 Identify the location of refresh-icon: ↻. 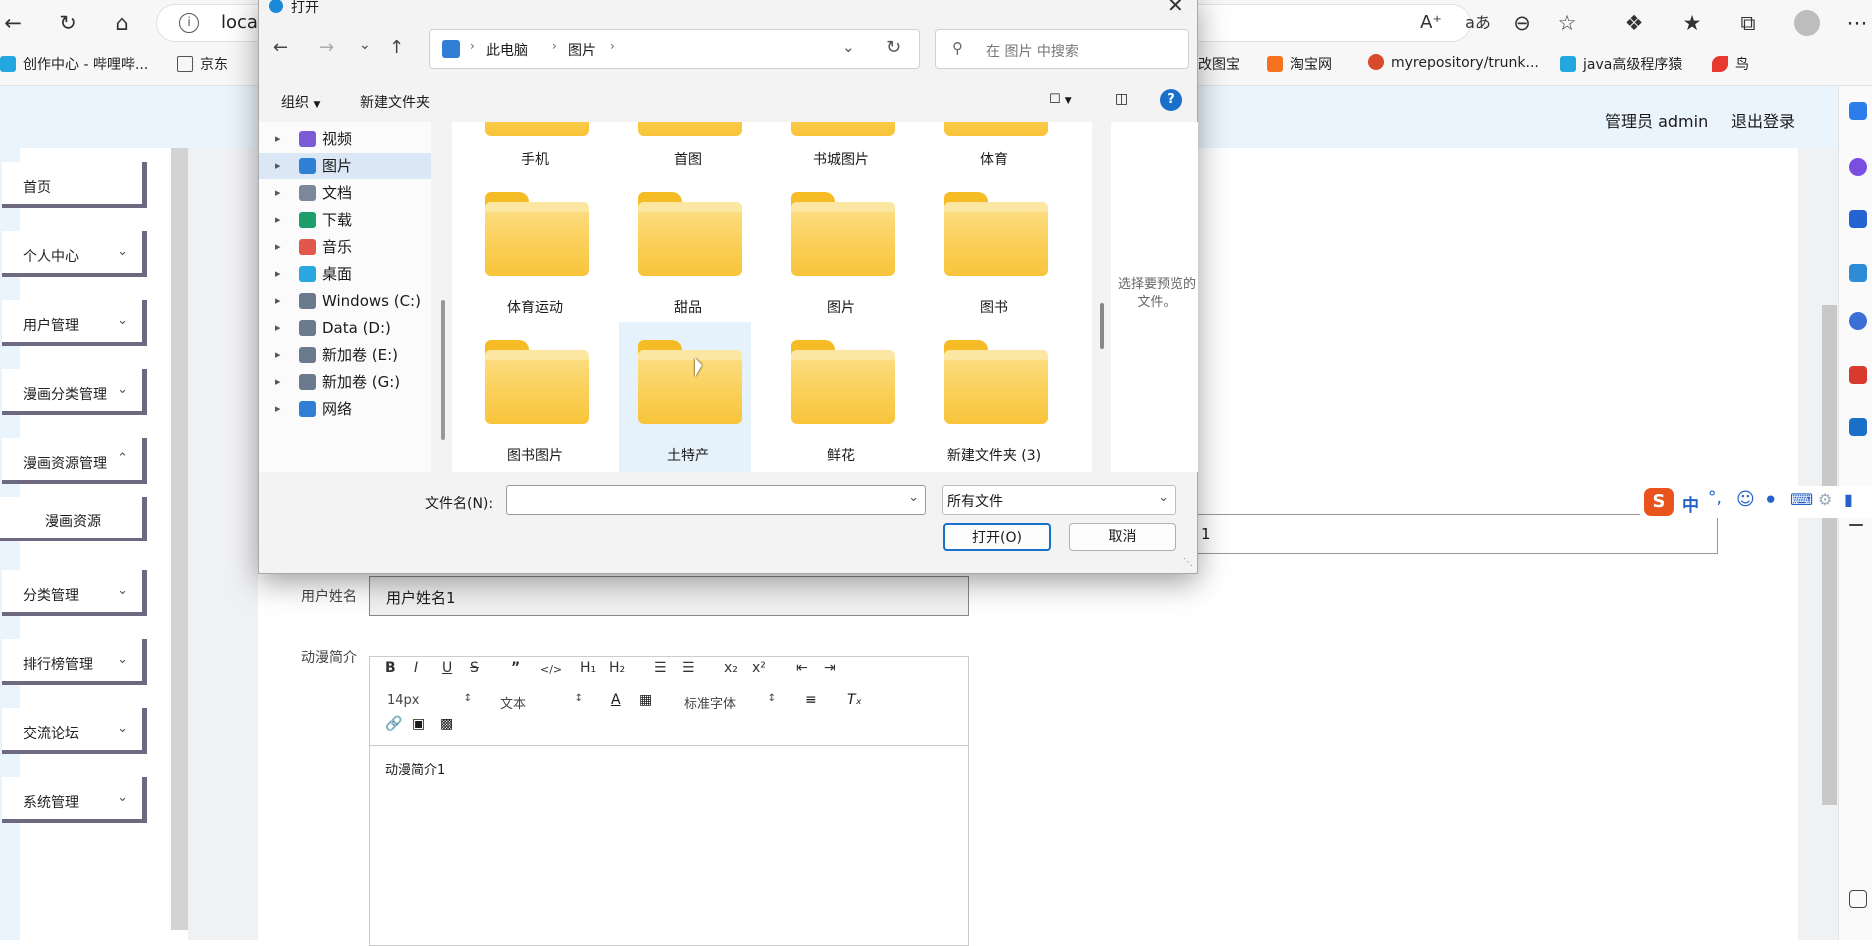
(68, 23).